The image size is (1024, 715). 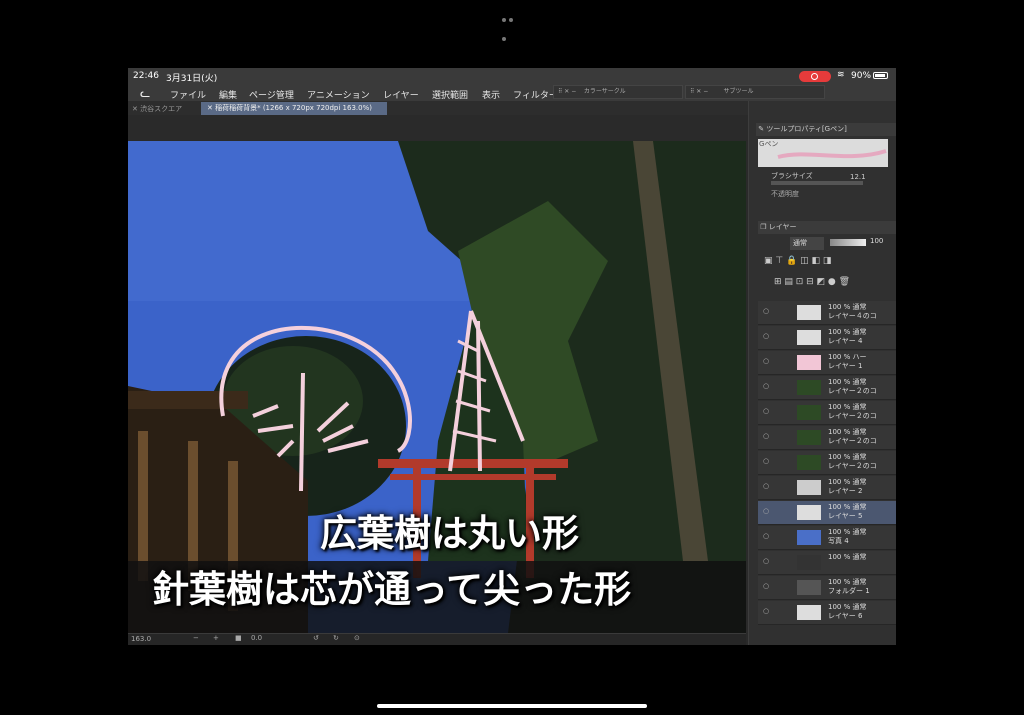 What do you see at coordinates (827, 488) in the screenshot?
I see `layer-row: ○ 100 % 通常 レイヤー 2` at bounding box center [827, 488].